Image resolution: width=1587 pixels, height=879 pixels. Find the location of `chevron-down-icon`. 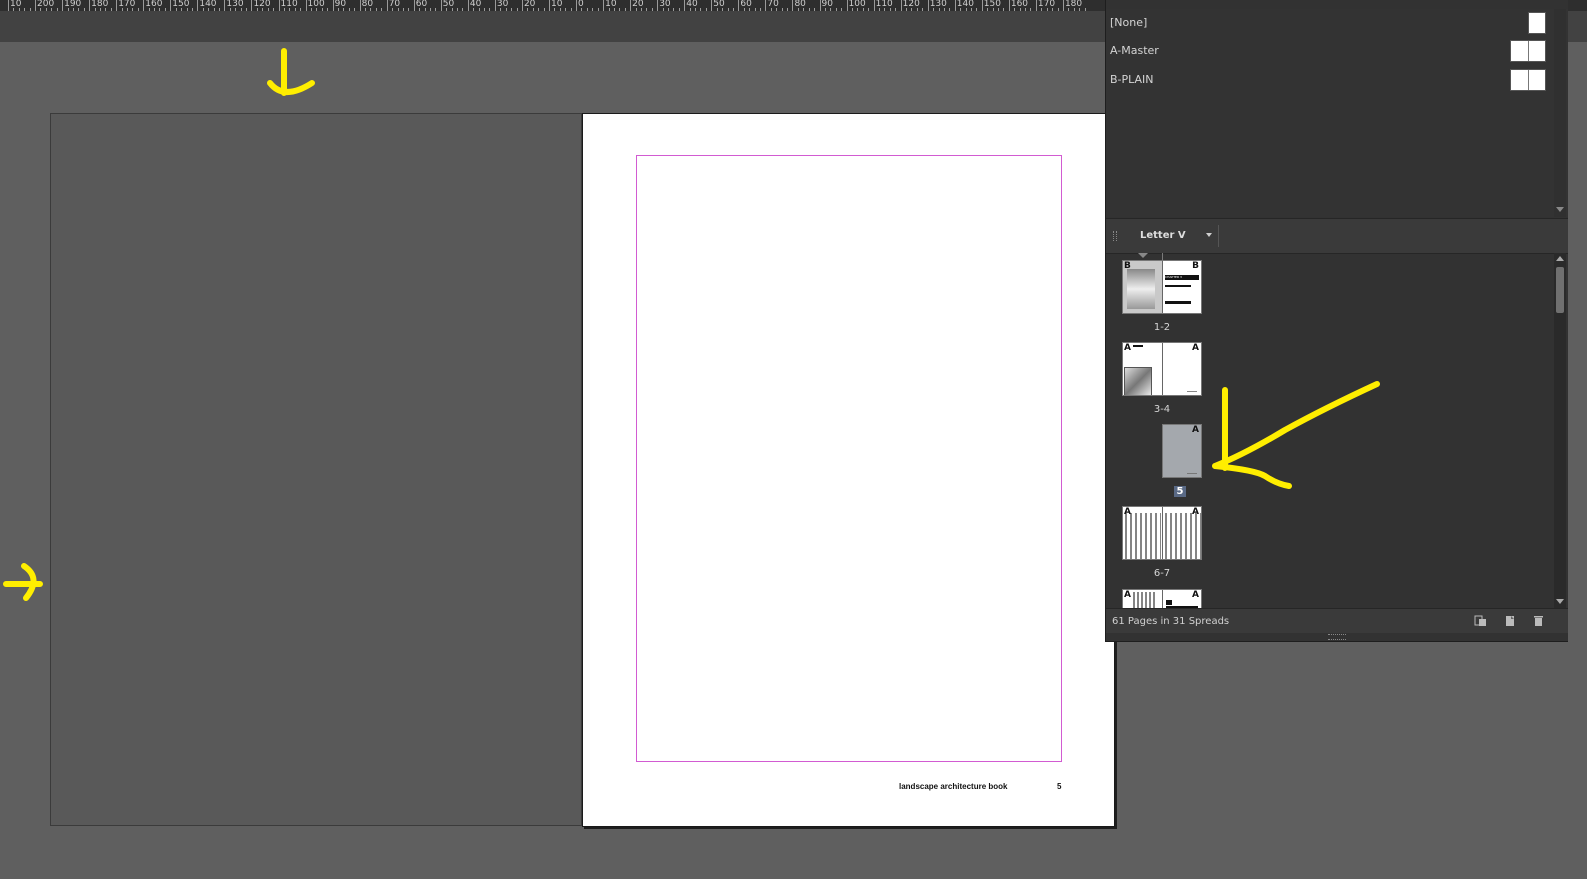

chevron-down-icon is located at coordinates (1209, 235).